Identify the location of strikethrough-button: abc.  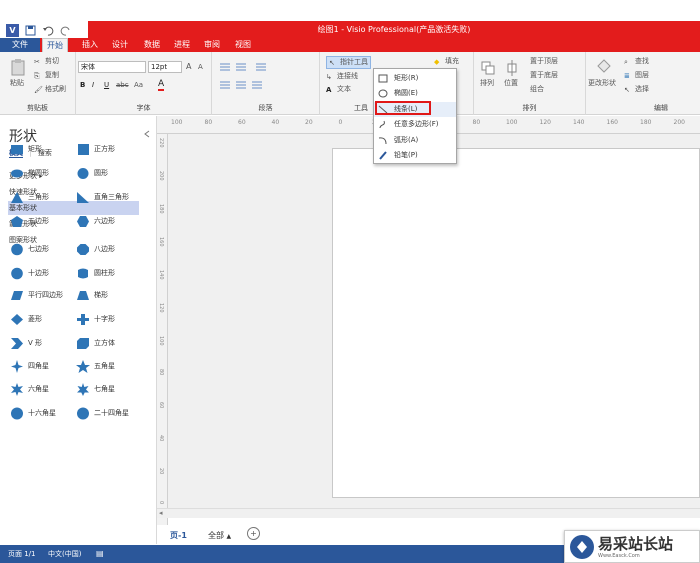
(122, 85).